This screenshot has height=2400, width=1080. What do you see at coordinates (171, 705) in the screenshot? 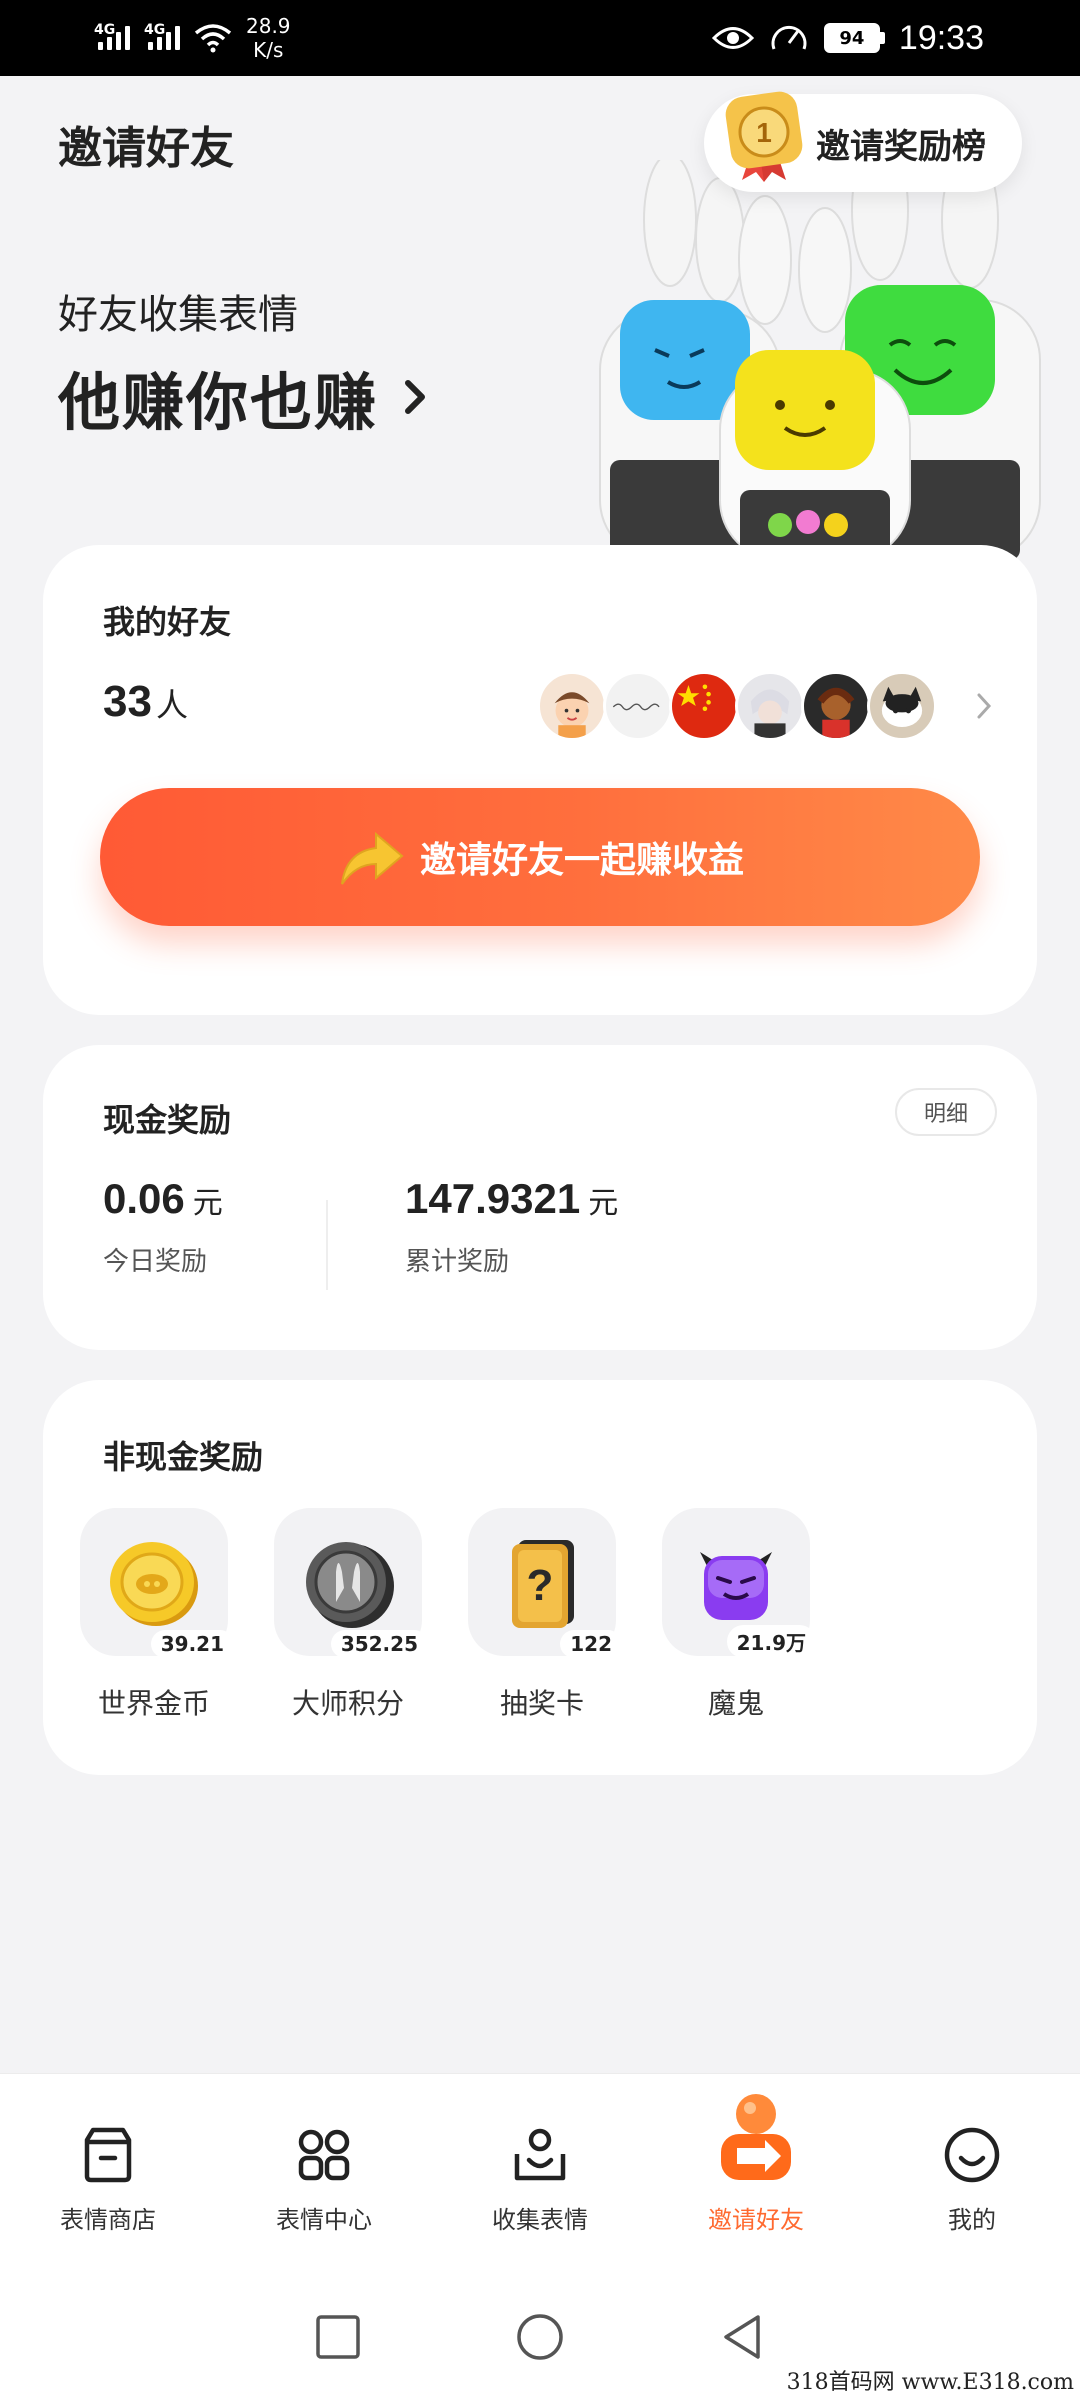
I see `friends-count-unit: 人` at bounding box center [171, 705].